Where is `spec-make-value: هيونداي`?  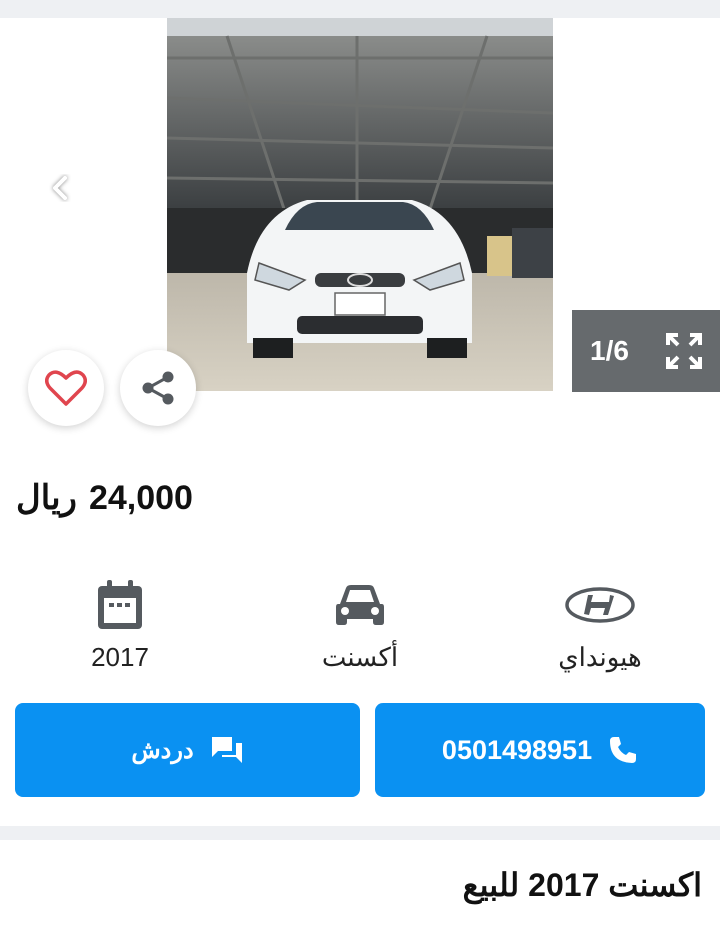 spec-make-value: هيونداي is located at coordinates (600, 657).